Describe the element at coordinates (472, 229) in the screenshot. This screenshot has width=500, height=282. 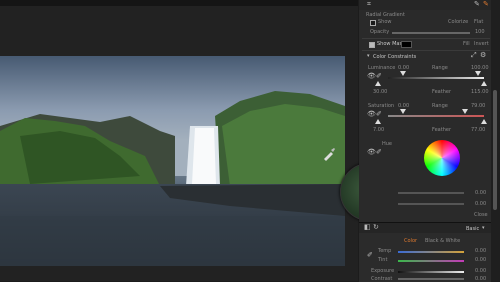
I see `preset-dropdown: Basic` at that location.